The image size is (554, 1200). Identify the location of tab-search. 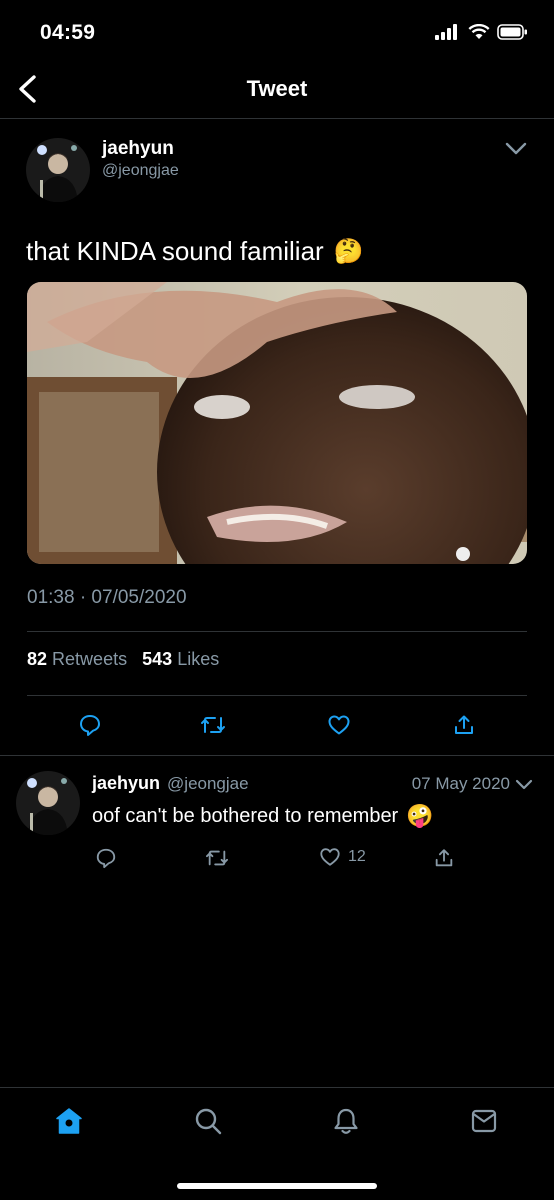
(208, 1121).